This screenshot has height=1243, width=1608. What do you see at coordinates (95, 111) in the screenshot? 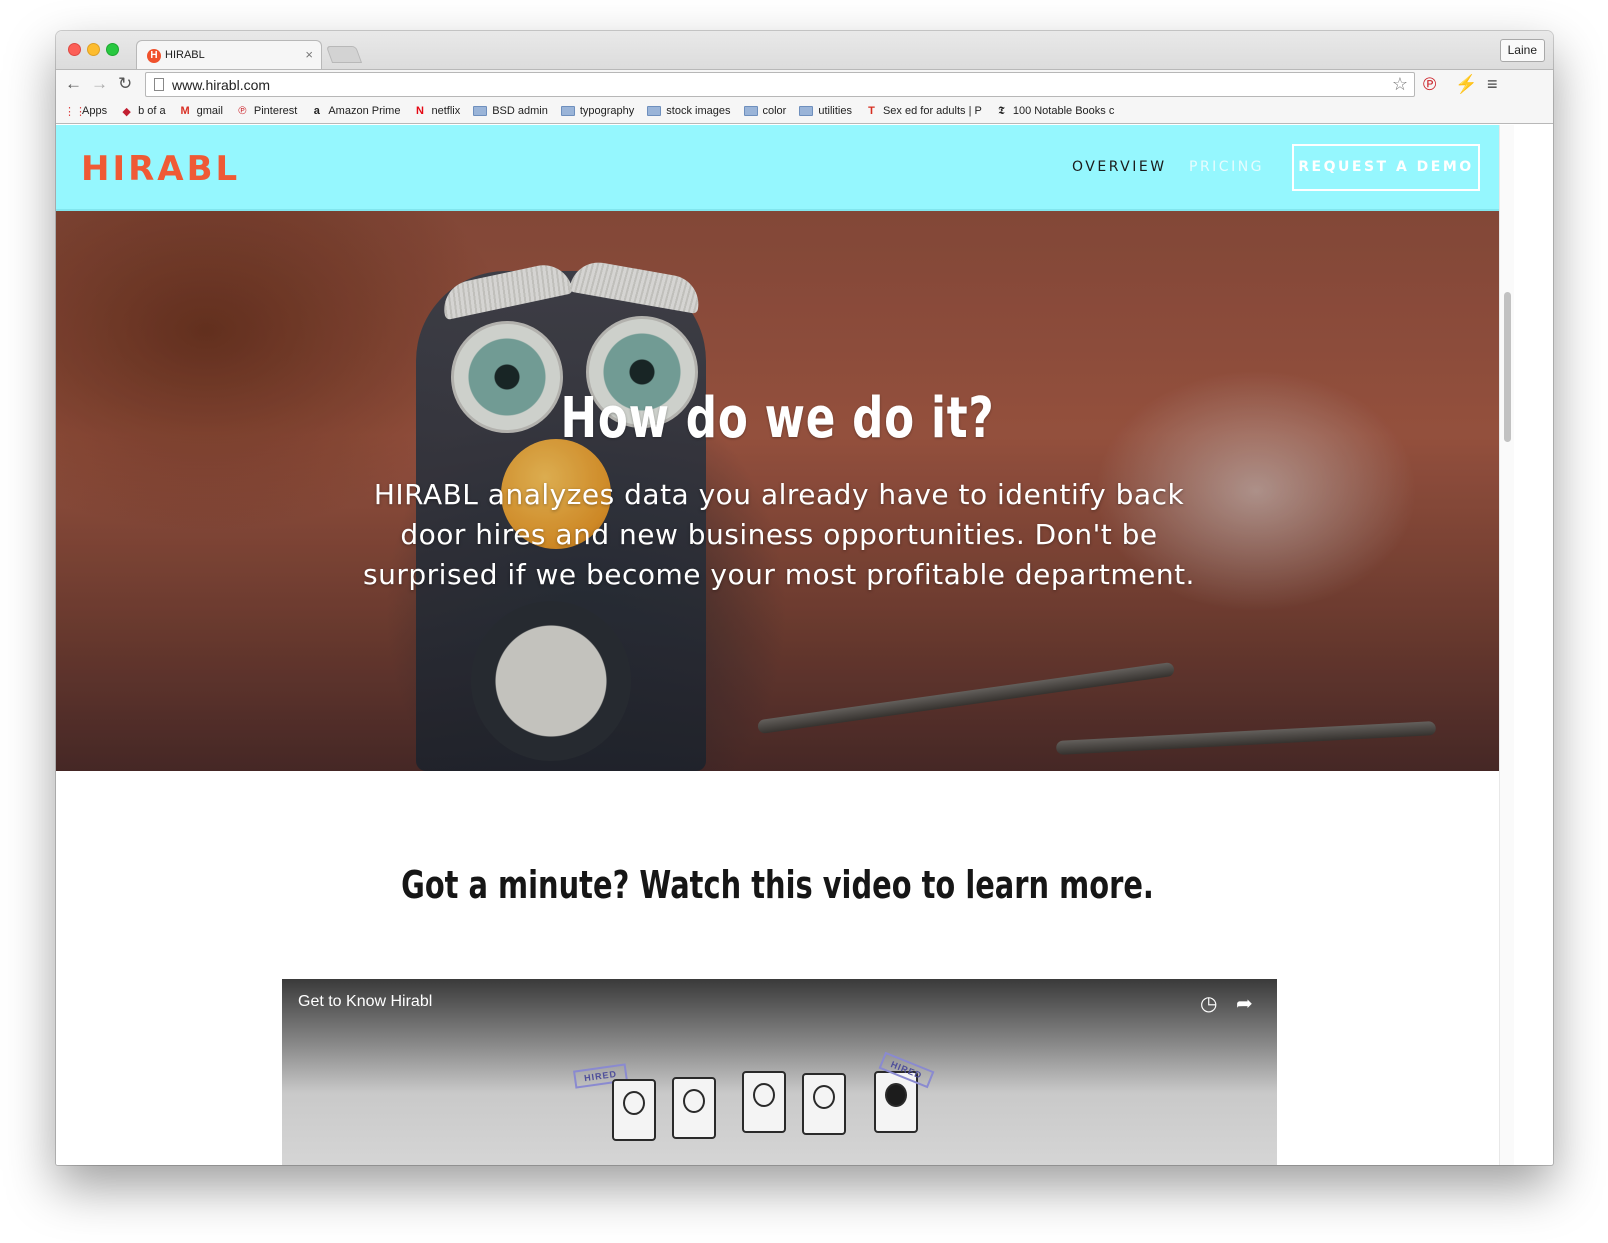
I see `bookmark-label: Apps` at bounding box center [95, 111].